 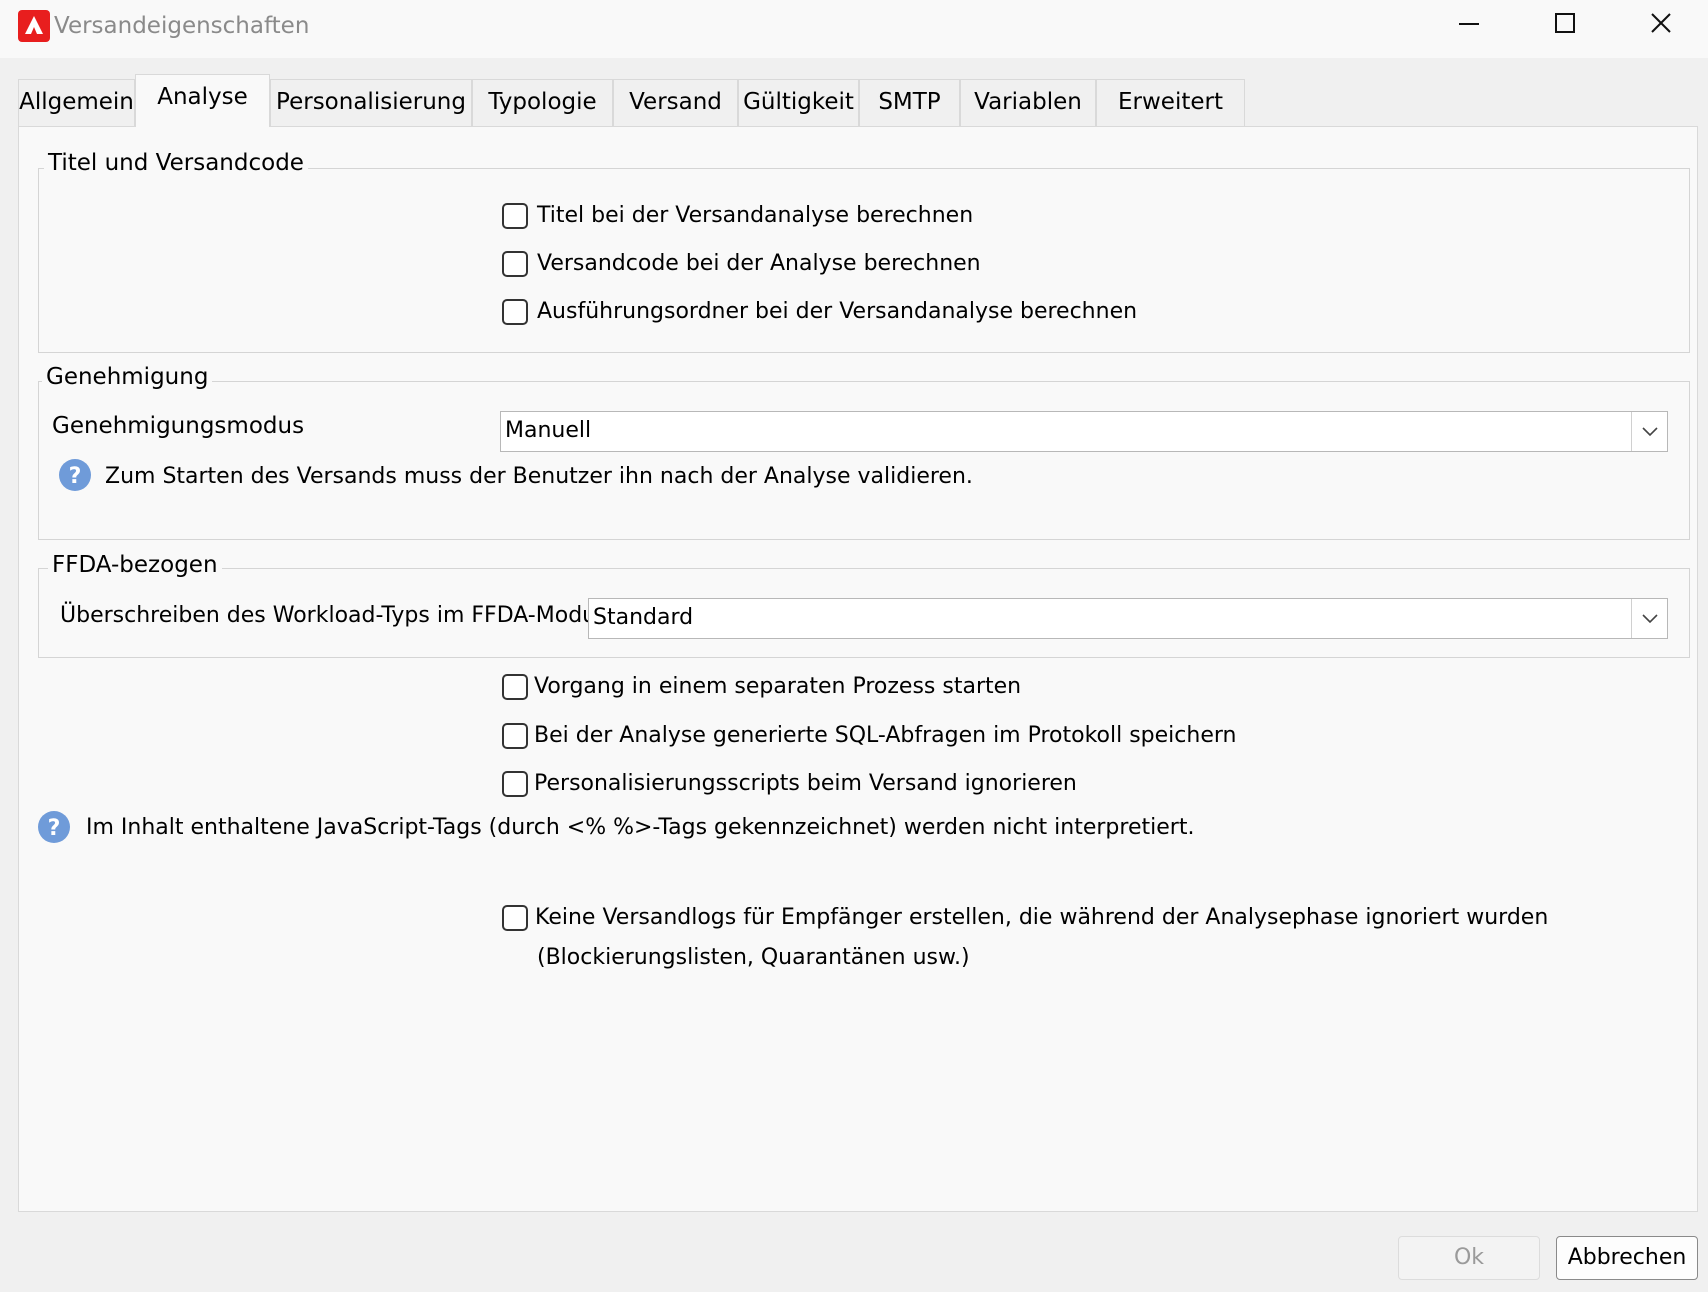 I want to click on calc-title-label: Titel bei der Versandanalyse berechnen, so click(x=755, y=215).